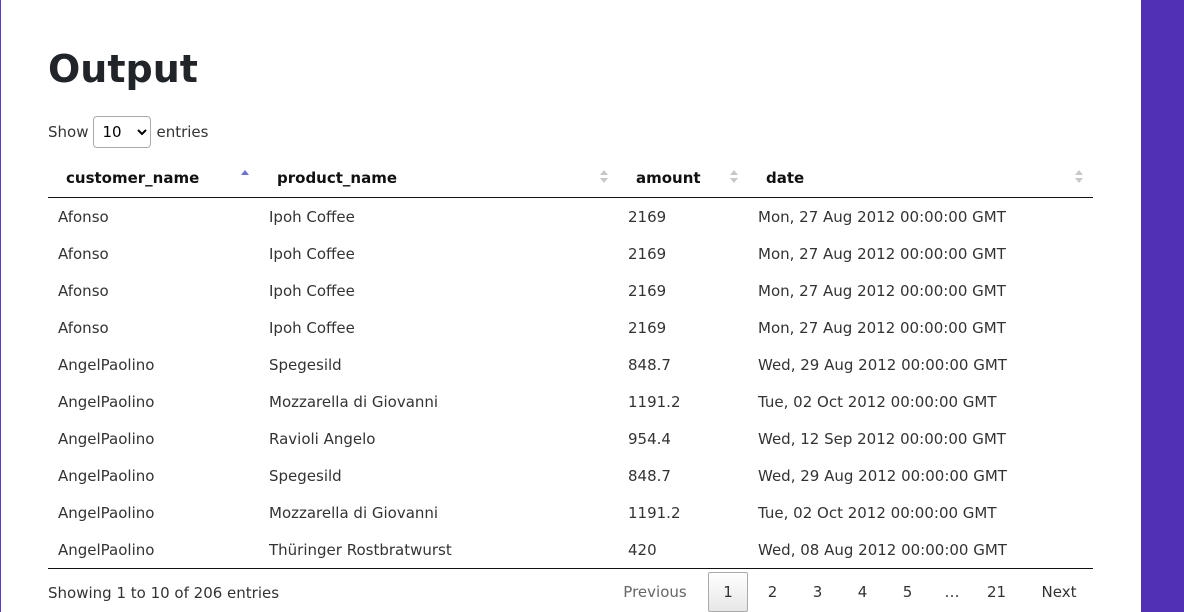 This screenshot has height=612, width=1184. I want to click on pagination-page-1: 1, so click(728, 592).